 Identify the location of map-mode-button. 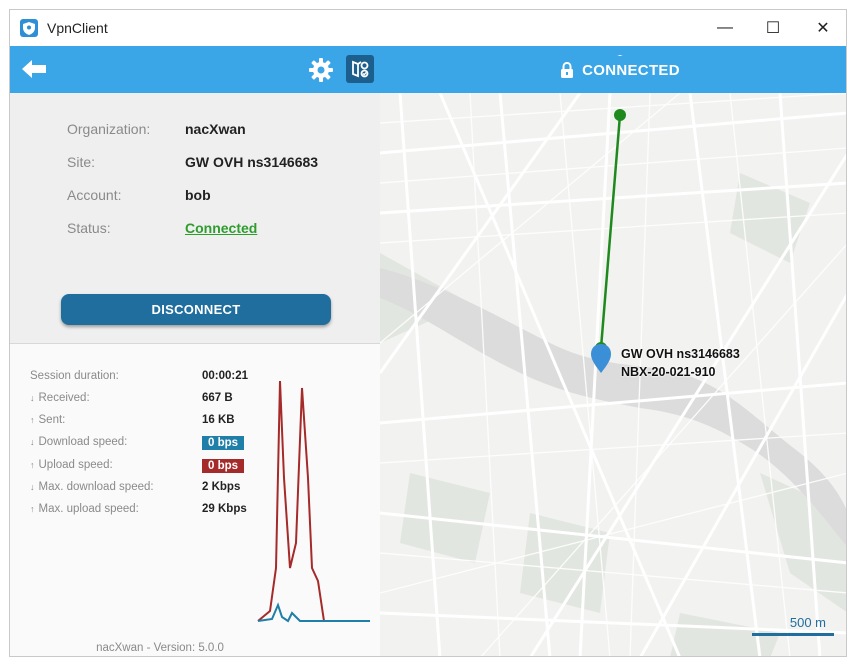
(360, 69).